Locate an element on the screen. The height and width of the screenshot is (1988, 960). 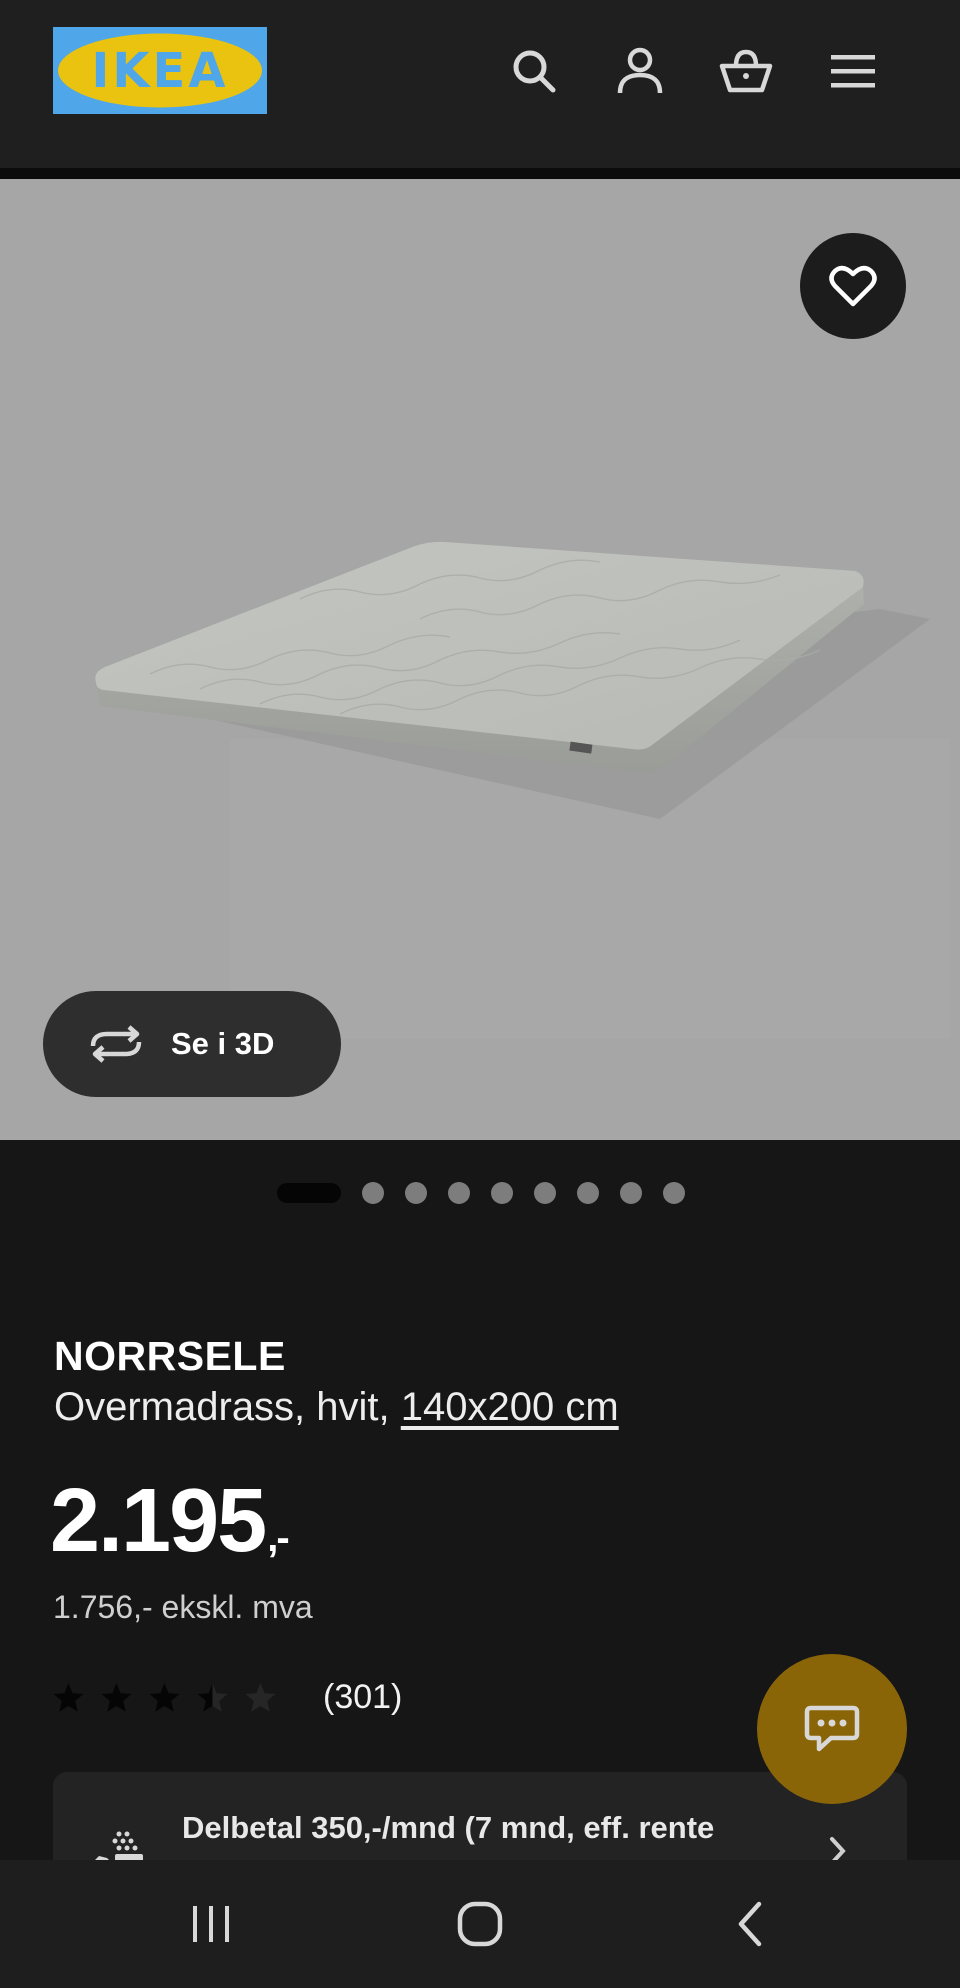
favorite-button is located at coordinates (853, 286).